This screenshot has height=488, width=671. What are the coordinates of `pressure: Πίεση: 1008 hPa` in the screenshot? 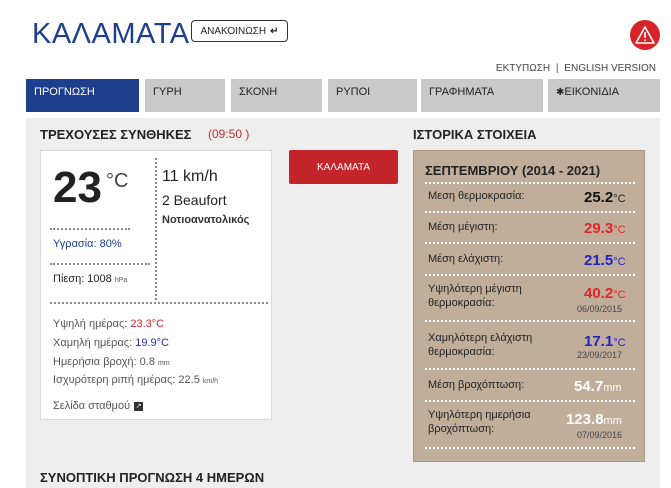 It's located at (90, 279).